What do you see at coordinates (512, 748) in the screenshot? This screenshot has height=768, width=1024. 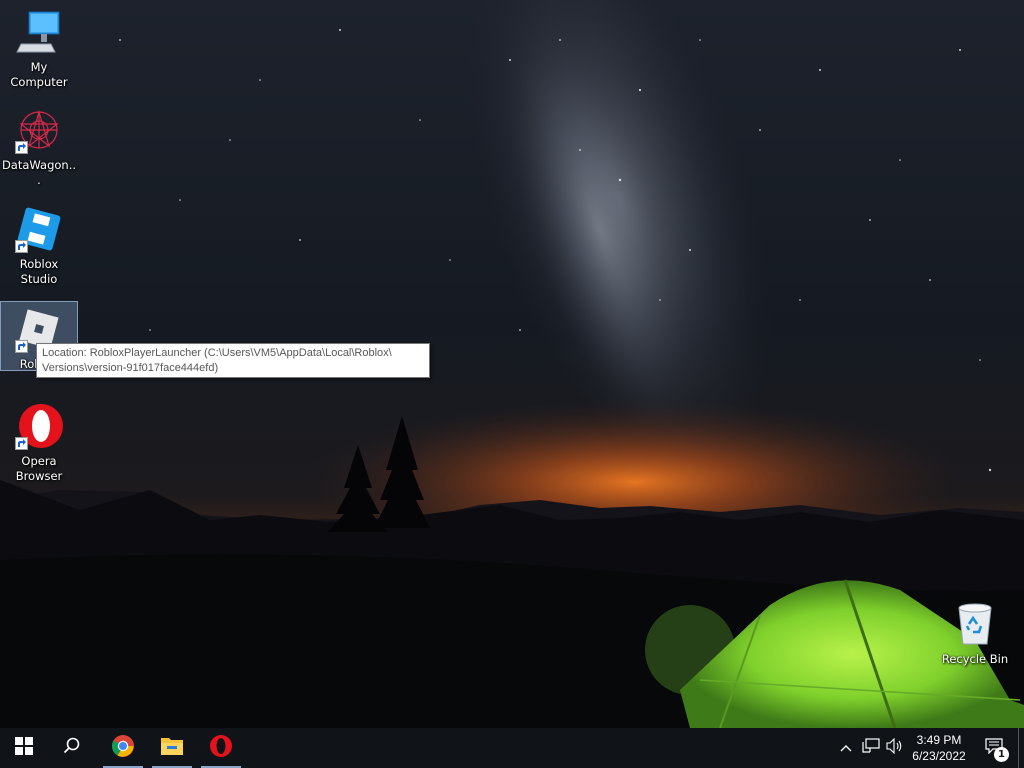 I see `taskbar: 3:49 PM 6/23/2022 1` at bounding box center [512, 748].